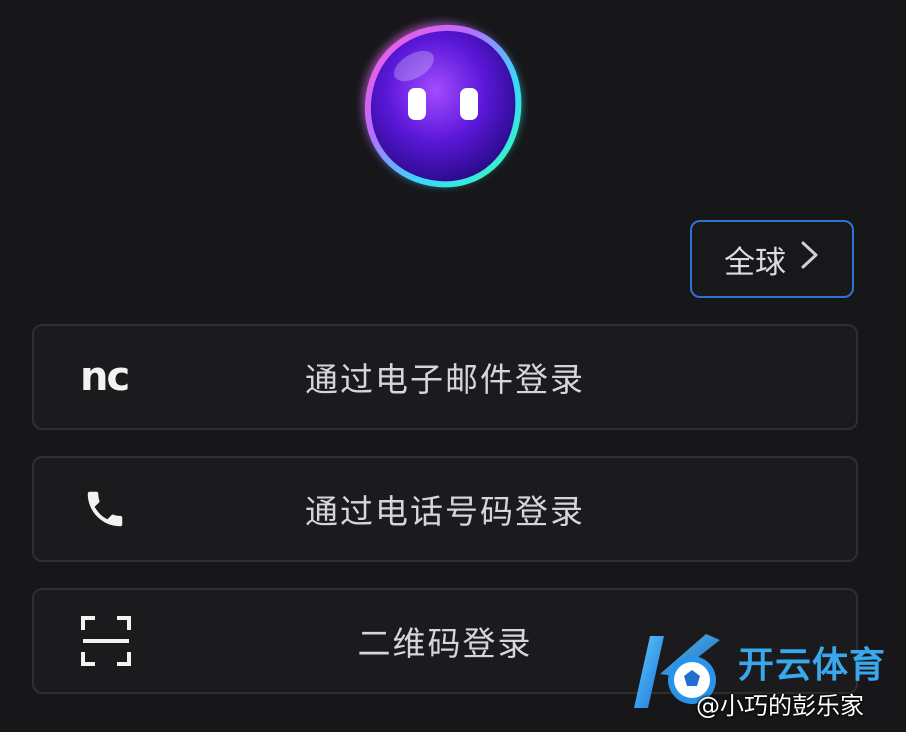 The height and width of the screenshot is (732, 906). I want to click on qr-login-label: 二维码登录, so click(445, 643).